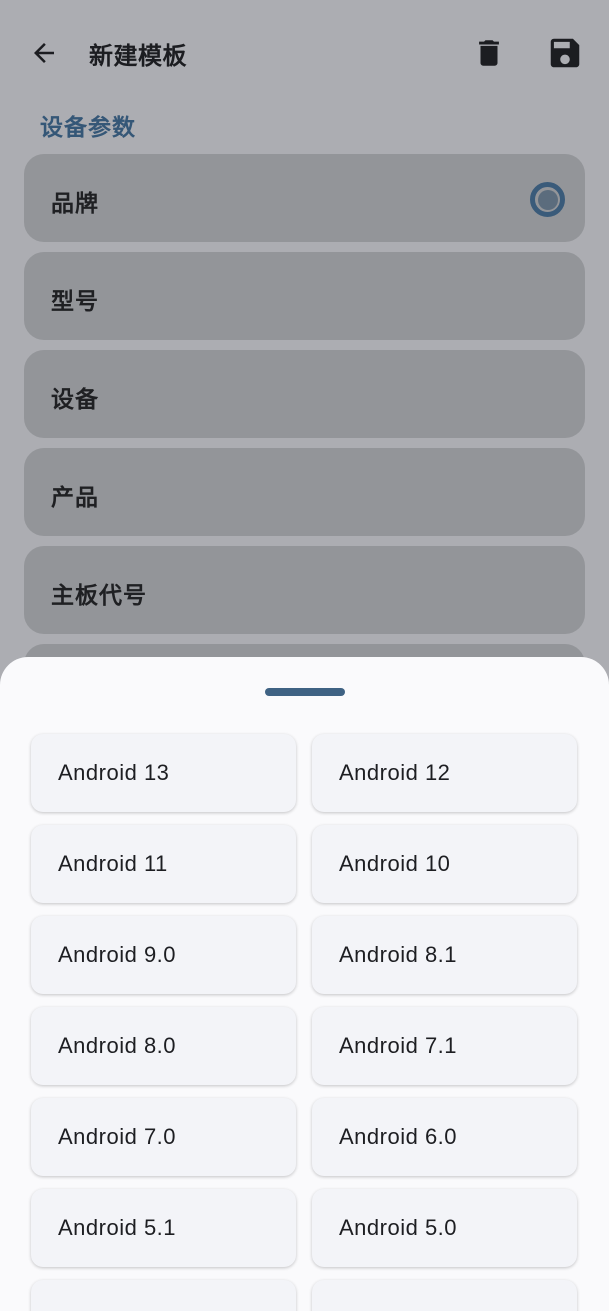 The image size is (609, 1311). I want to click on version-option: Android 6.0, so click(444, 1137).